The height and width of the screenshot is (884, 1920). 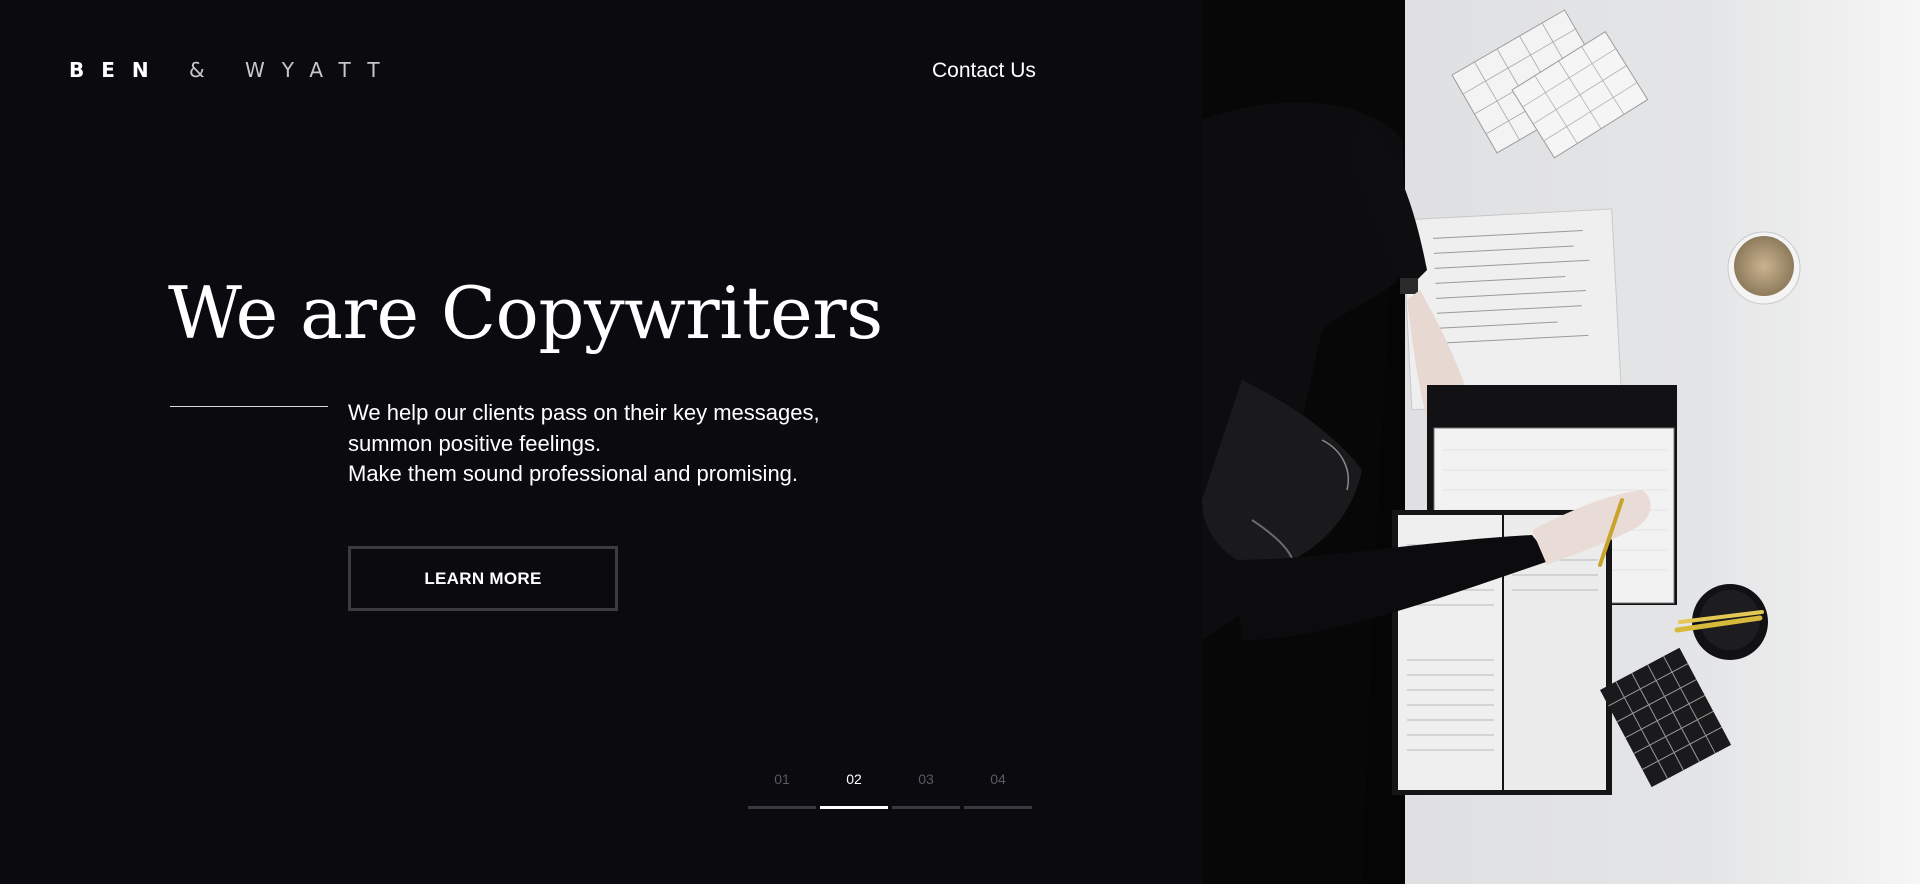 I want to click on title-divider, so click(x=249, y=406).